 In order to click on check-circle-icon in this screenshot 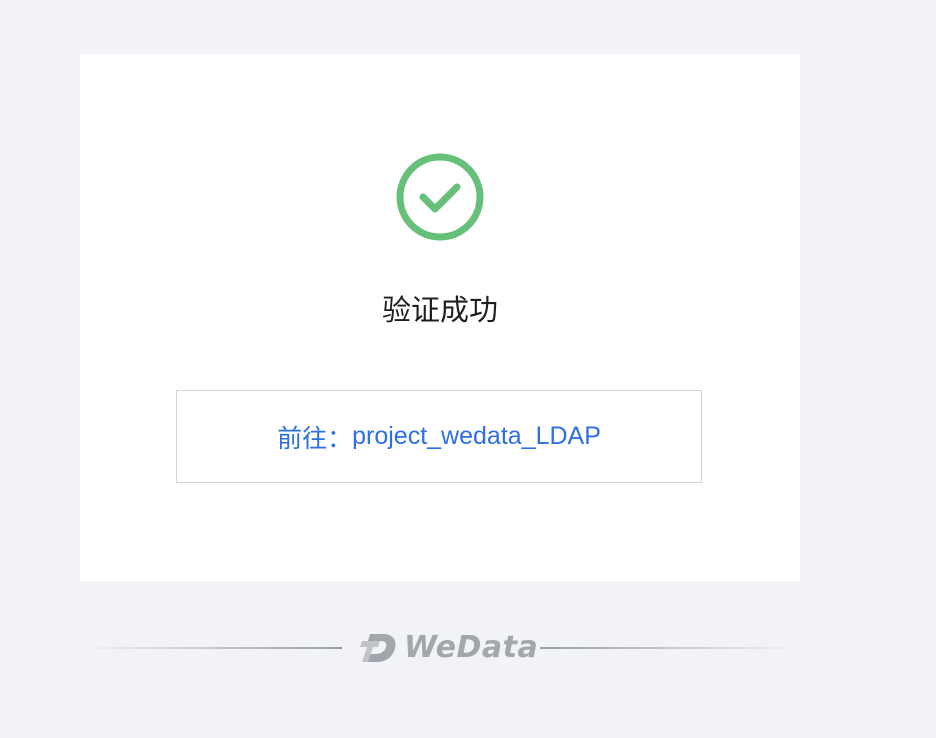, I will do `click(440, 197)`.